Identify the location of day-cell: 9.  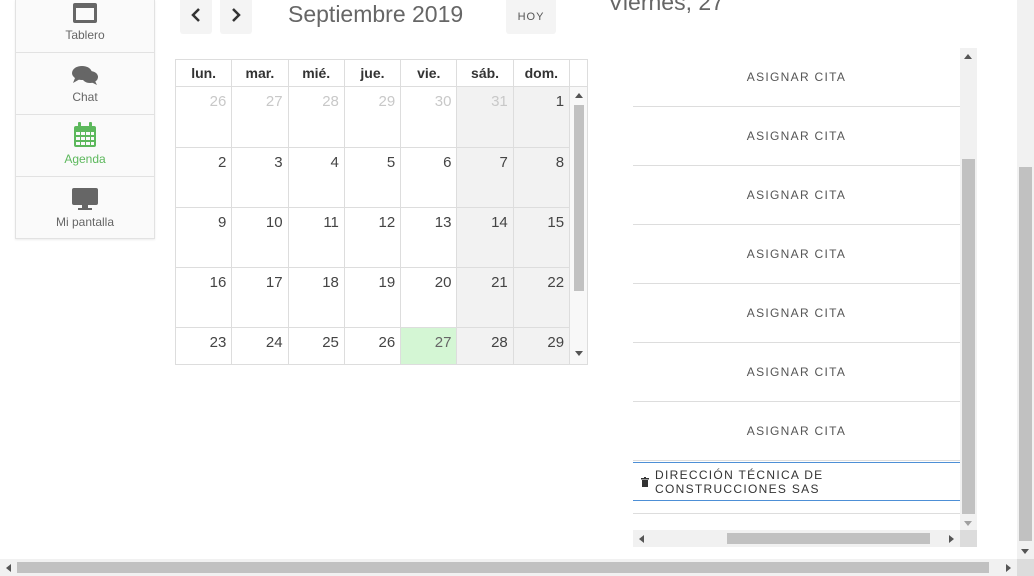
(204, 237).